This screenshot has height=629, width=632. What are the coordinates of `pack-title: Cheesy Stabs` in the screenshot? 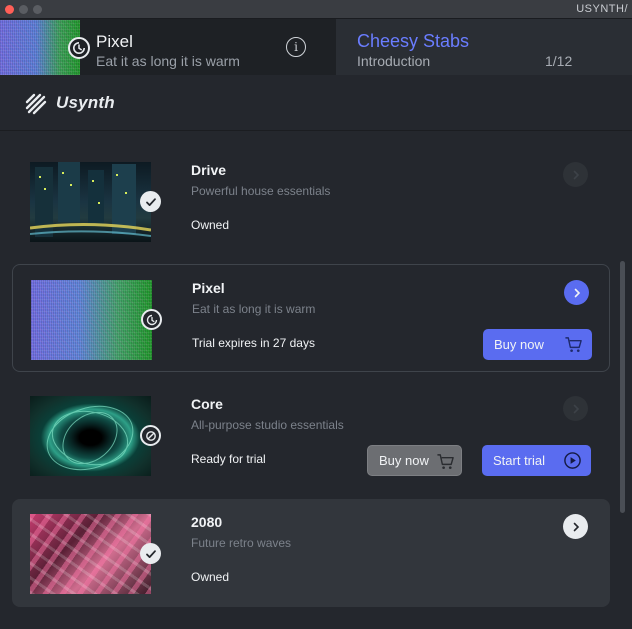 It's located at (413, 41).